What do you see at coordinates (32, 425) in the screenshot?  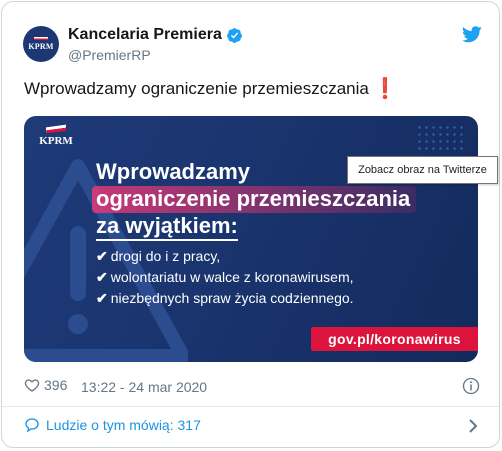 I see `speech-bubble-icon` at bounding box center [32, 425].